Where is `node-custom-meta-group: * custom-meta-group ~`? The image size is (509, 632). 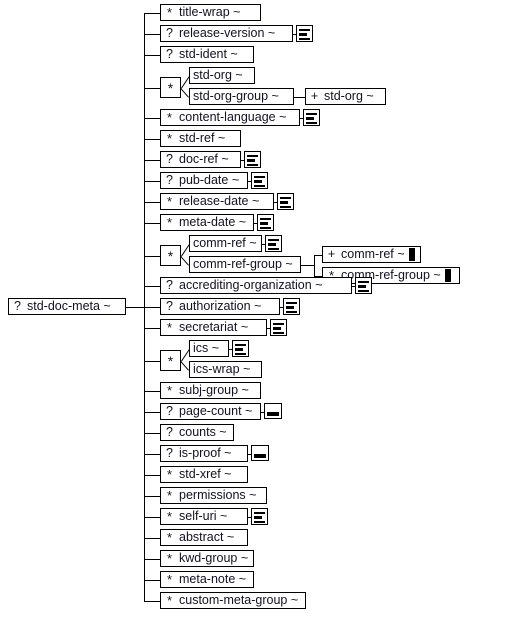
node-custom-meta-group: * custom-meta-group ~ is located at coordinates (233, 600).